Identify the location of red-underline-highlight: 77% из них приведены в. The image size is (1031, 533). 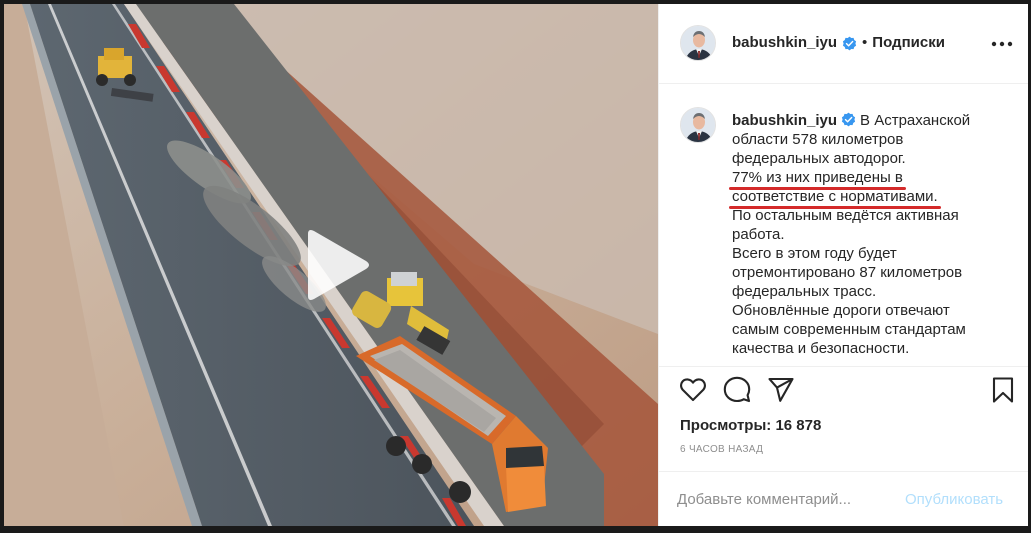
(817, 179).